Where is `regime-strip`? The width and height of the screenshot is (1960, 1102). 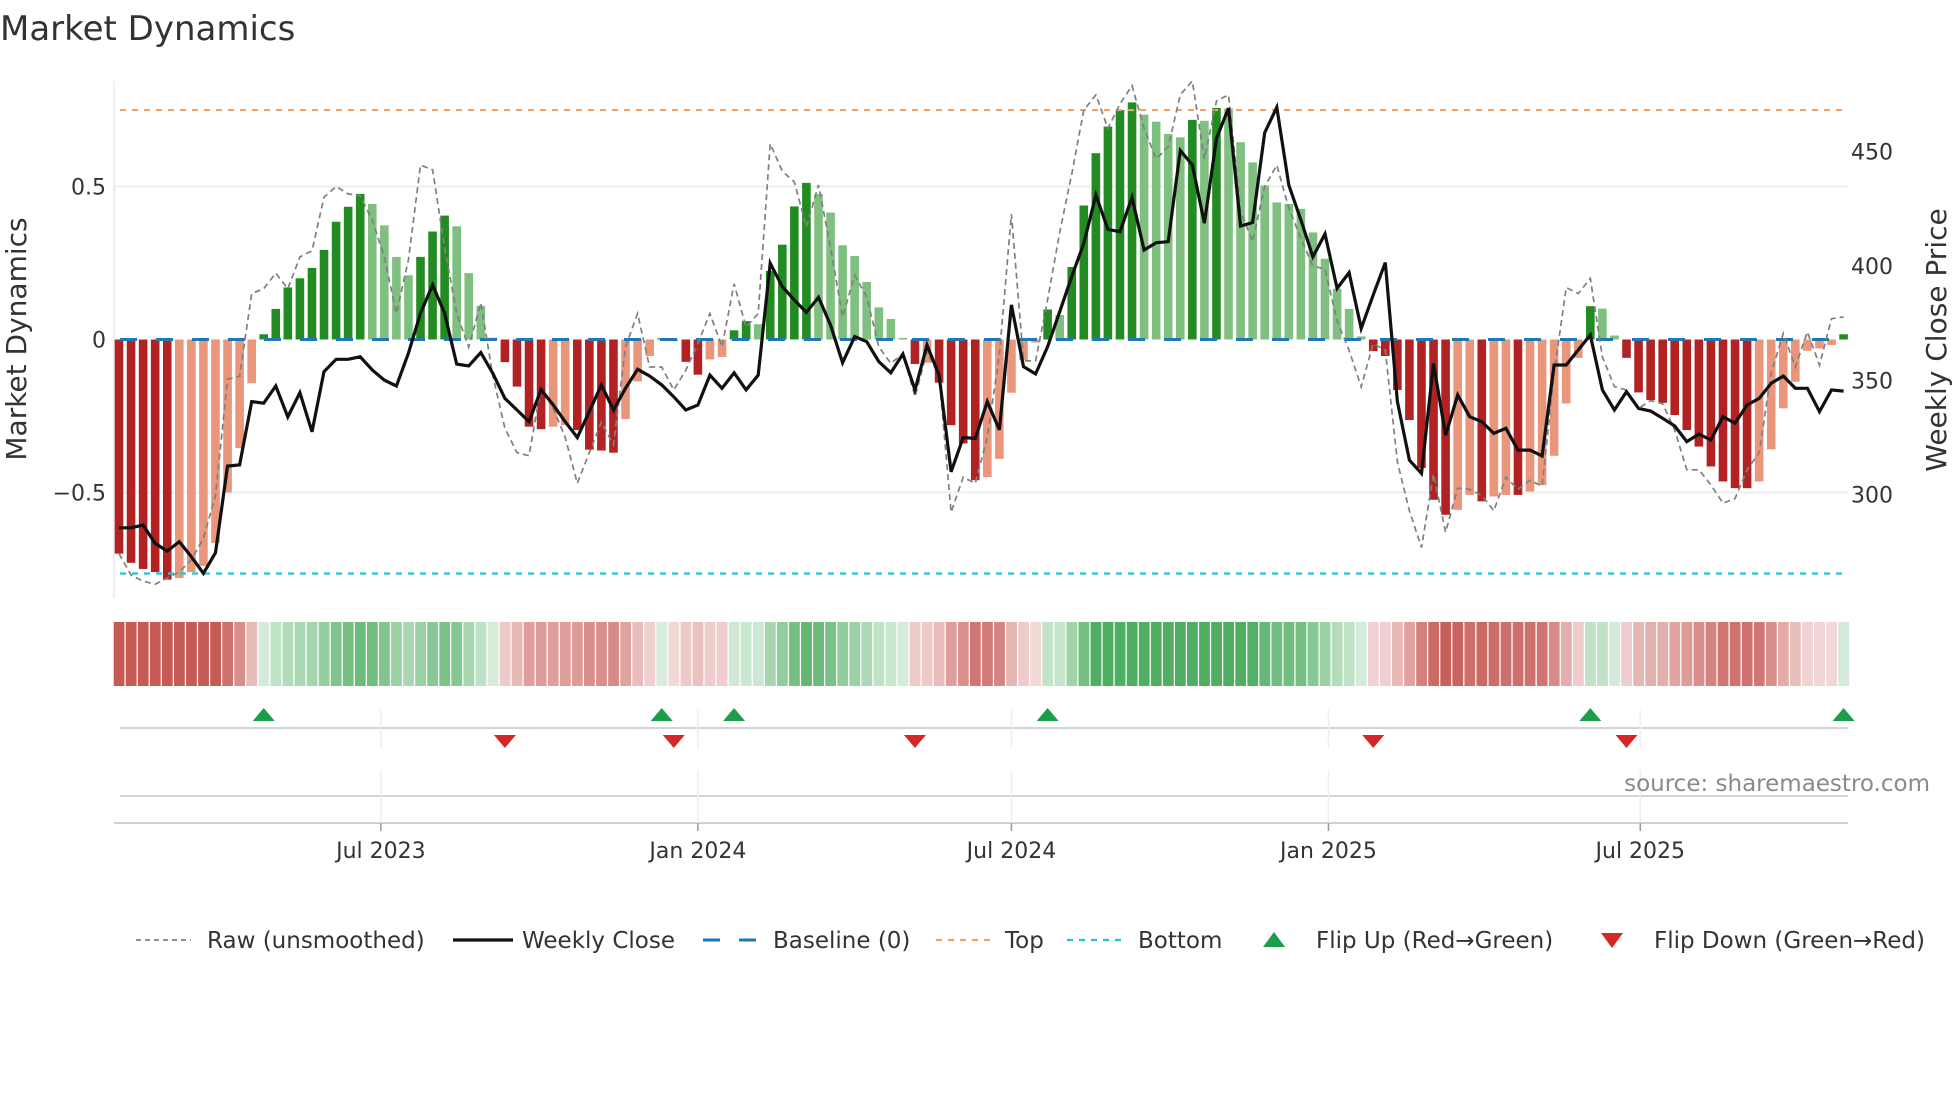 regime-strip is located at coordinates (981, 654).